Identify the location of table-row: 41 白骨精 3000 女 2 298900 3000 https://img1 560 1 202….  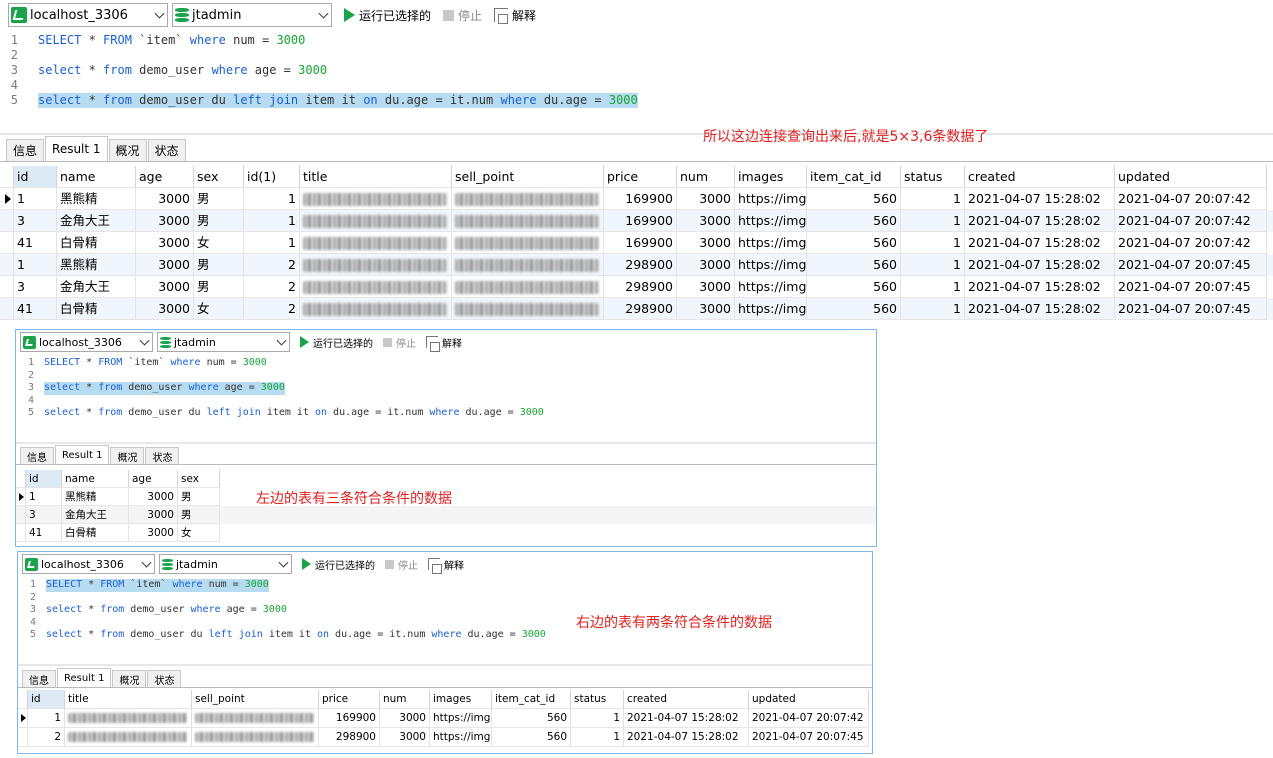
(636, 309).